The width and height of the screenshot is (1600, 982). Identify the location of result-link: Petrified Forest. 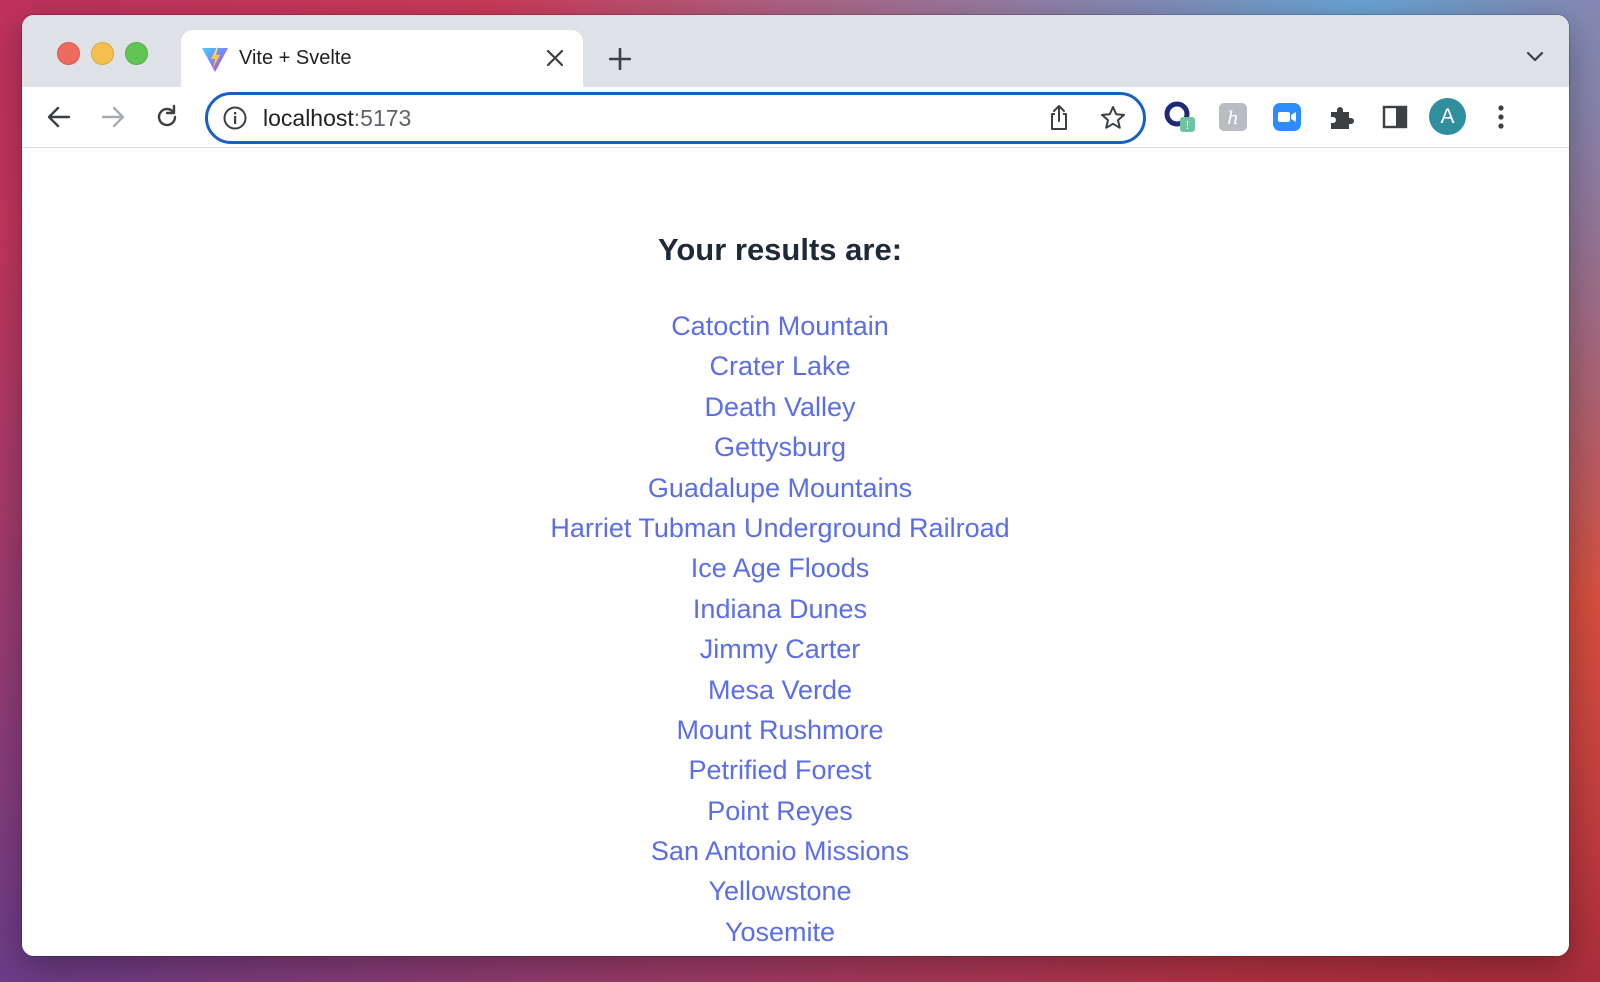
(779, 770).